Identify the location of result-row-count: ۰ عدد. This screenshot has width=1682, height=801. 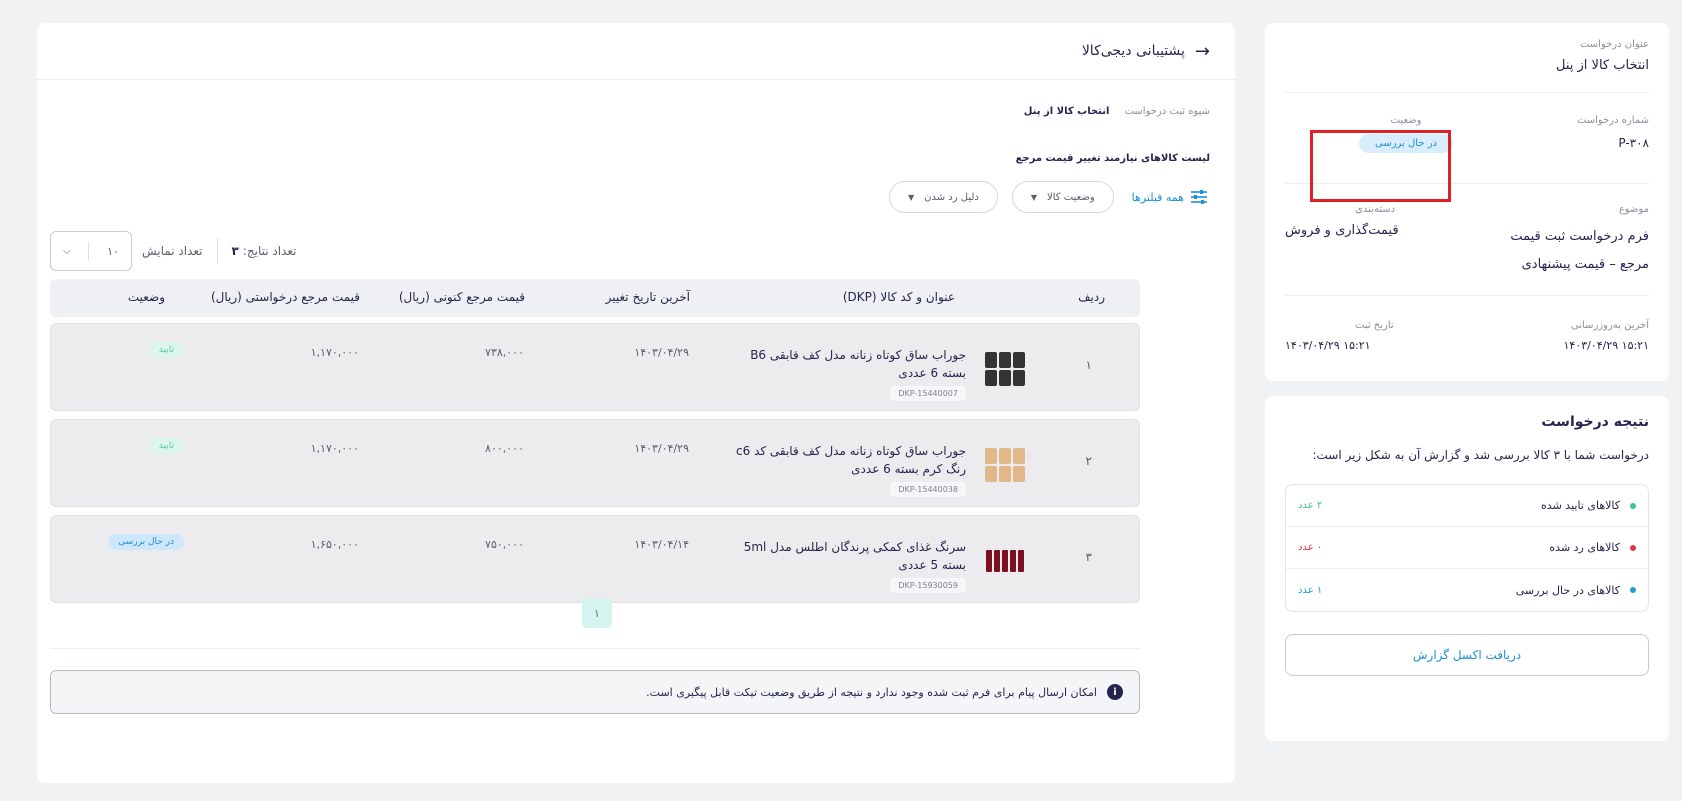
(1310, 547).